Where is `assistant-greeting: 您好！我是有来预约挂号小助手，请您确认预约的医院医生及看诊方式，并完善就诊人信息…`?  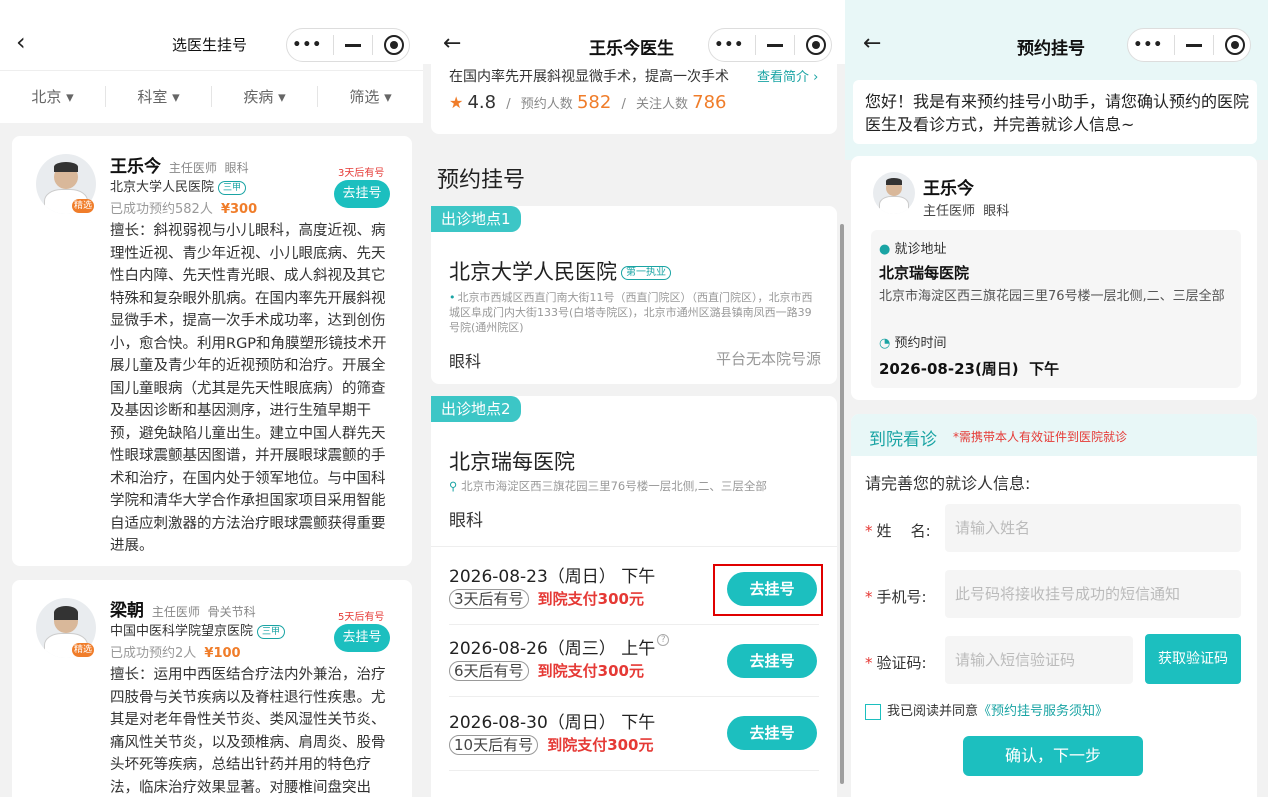
assistant-greeting: 您好！我是有来预约挂号小助手，请您确认预约的医院医生及看诊方式，并完善就诊人信息… is located at coordinates (1055, 112).